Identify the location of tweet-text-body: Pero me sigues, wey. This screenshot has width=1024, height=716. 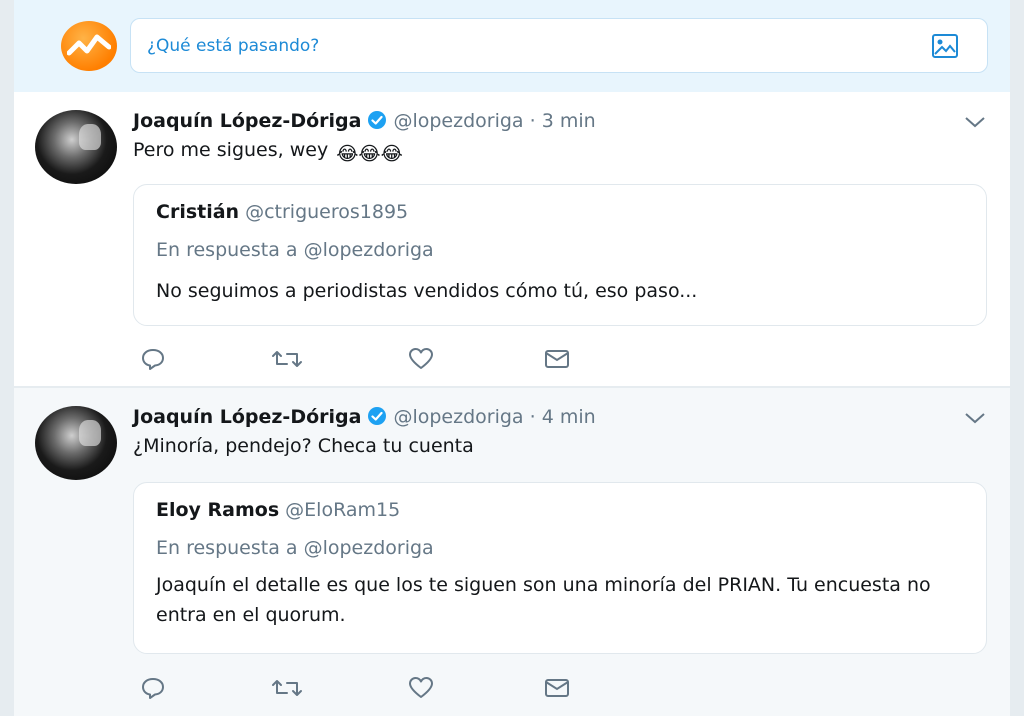
(231, 150).